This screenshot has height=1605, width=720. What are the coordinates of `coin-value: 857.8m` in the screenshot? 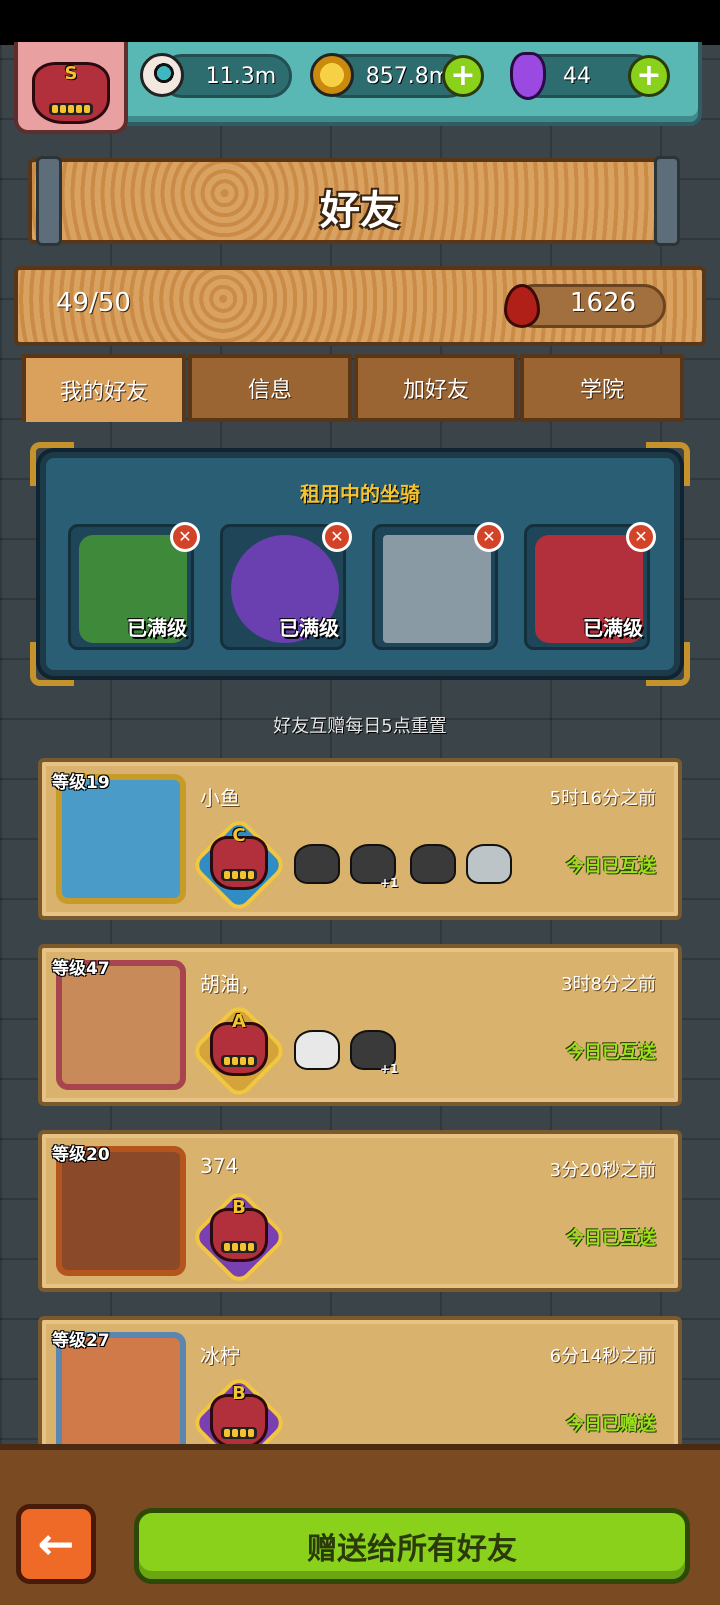 It's located at (408, 76).